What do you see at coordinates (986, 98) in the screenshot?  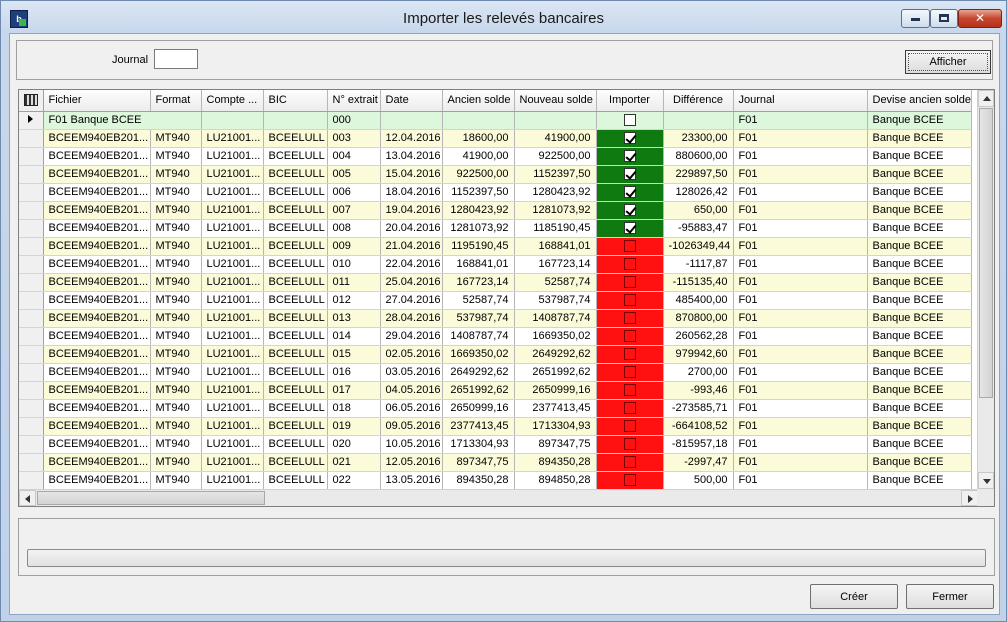 I see `scroll-up-button` at bounding box center [986, 98].